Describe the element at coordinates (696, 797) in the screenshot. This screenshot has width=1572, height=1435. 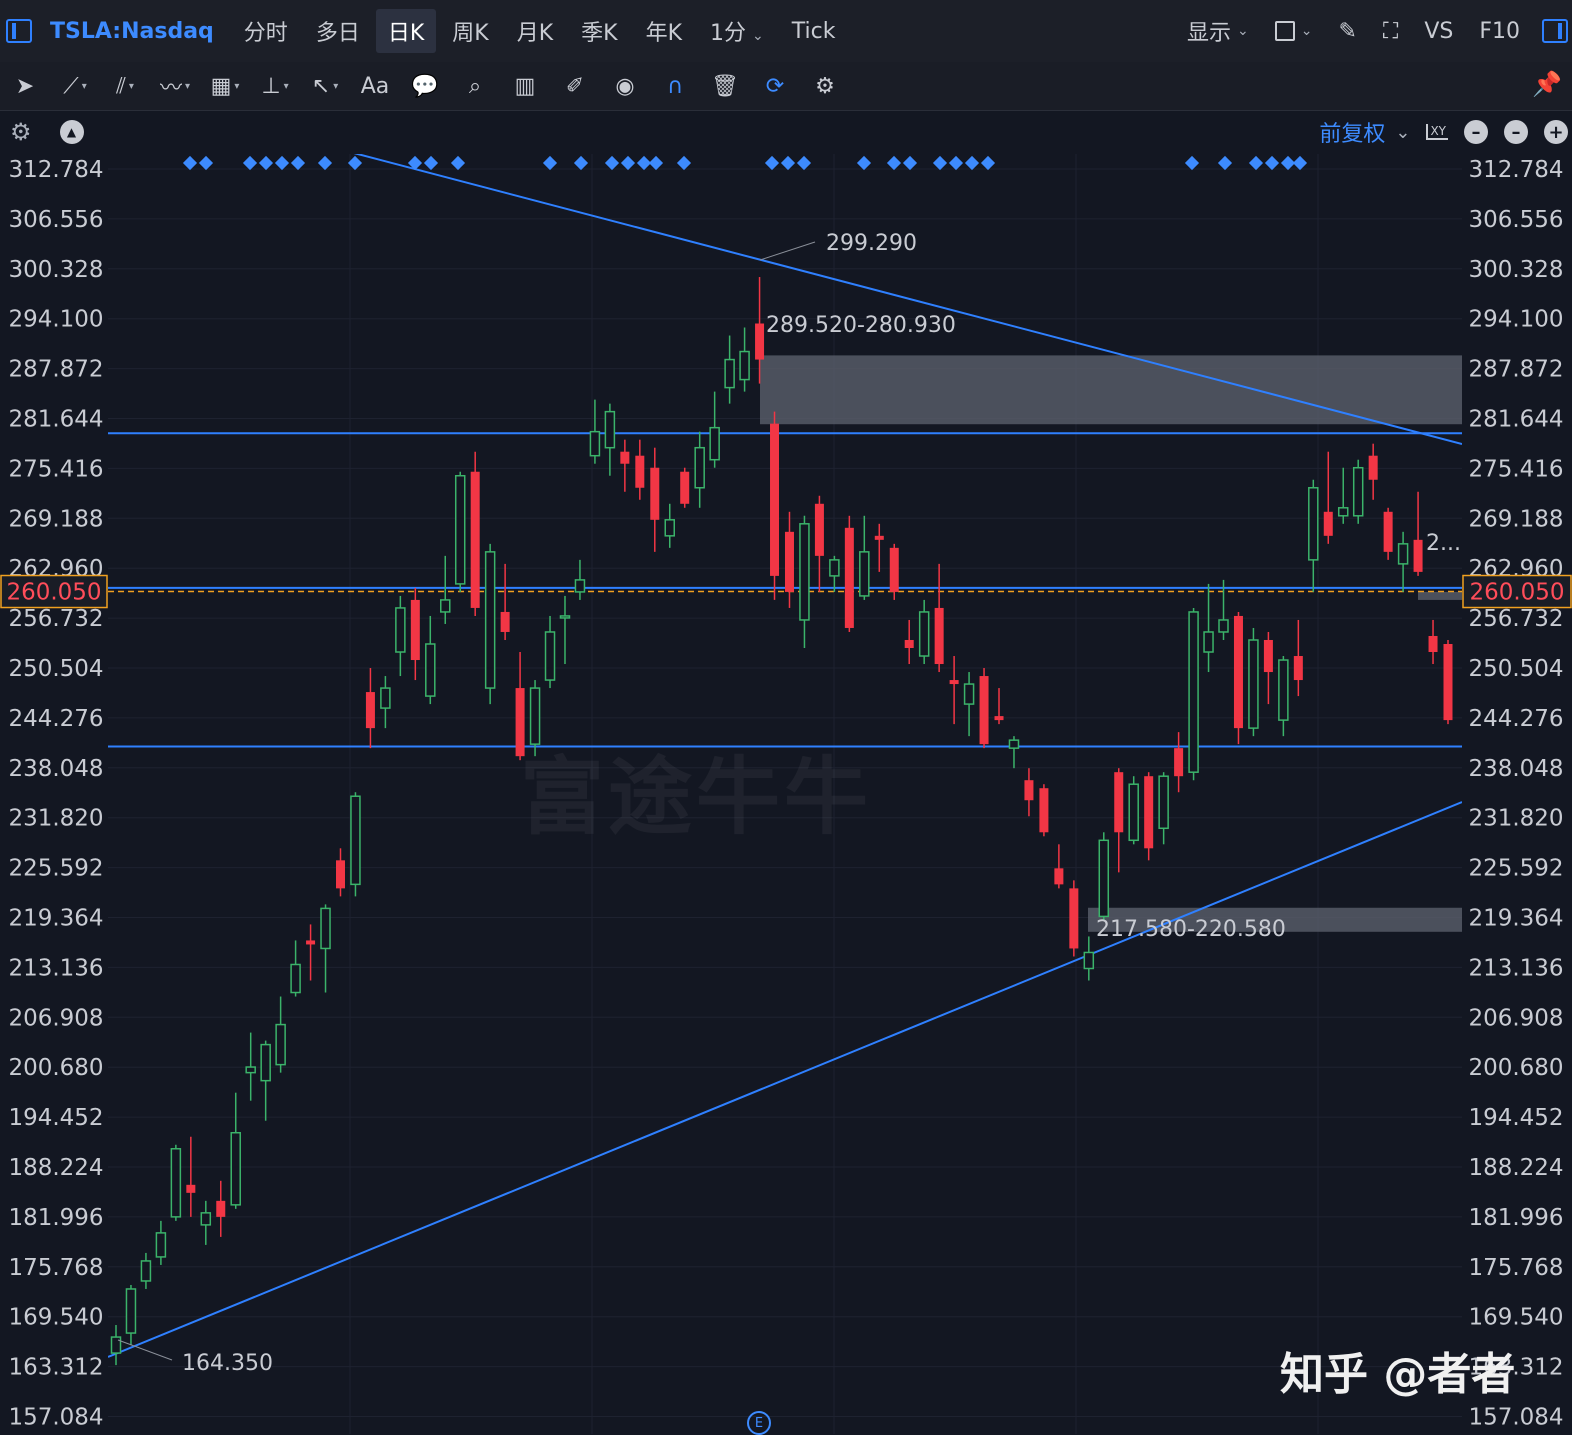
I see `watermark: 富途牛牛` at that location.